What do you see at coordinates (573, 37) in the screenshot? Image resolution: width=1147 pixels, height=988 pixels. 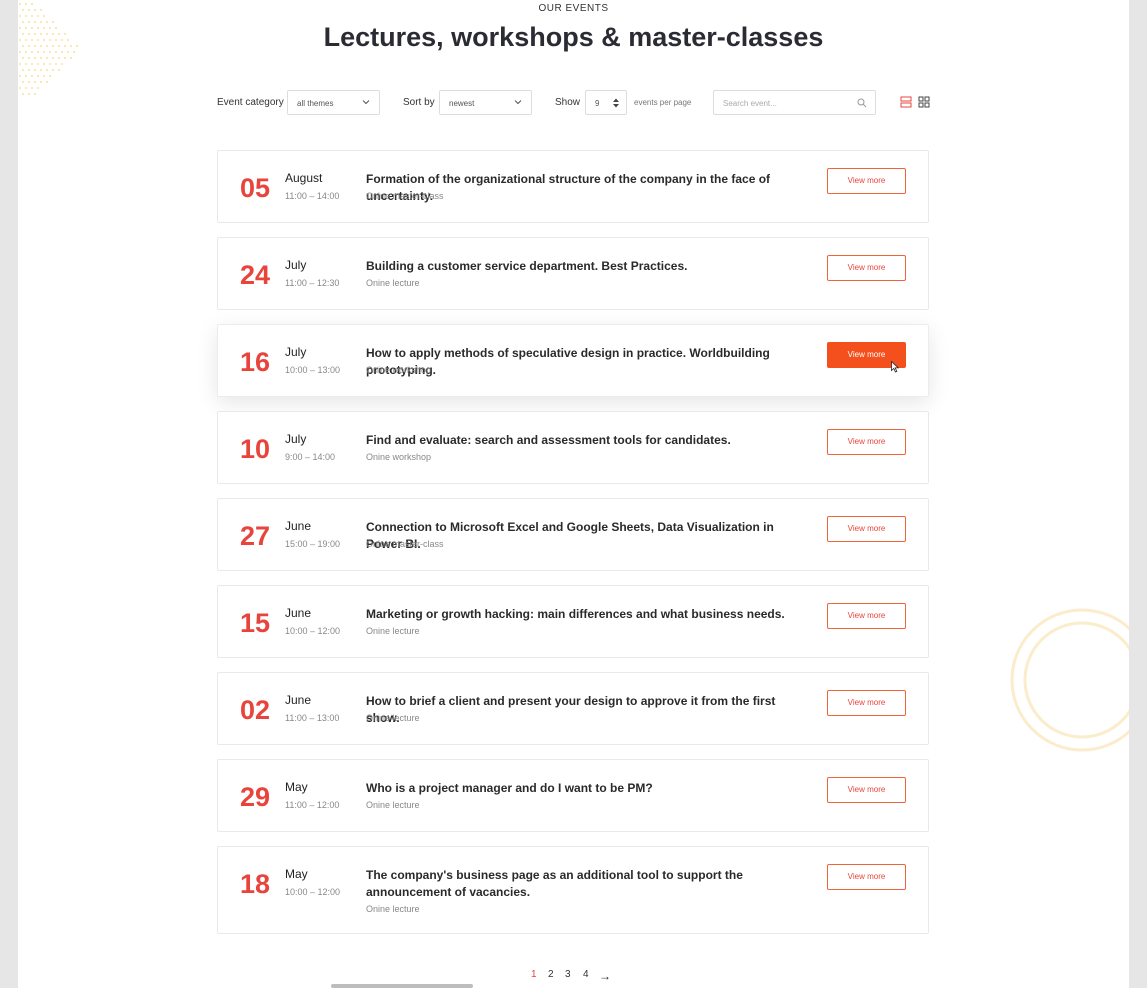 I see `page-title: Lectures, workshops & master-classes` at bounding box center [573, 37].